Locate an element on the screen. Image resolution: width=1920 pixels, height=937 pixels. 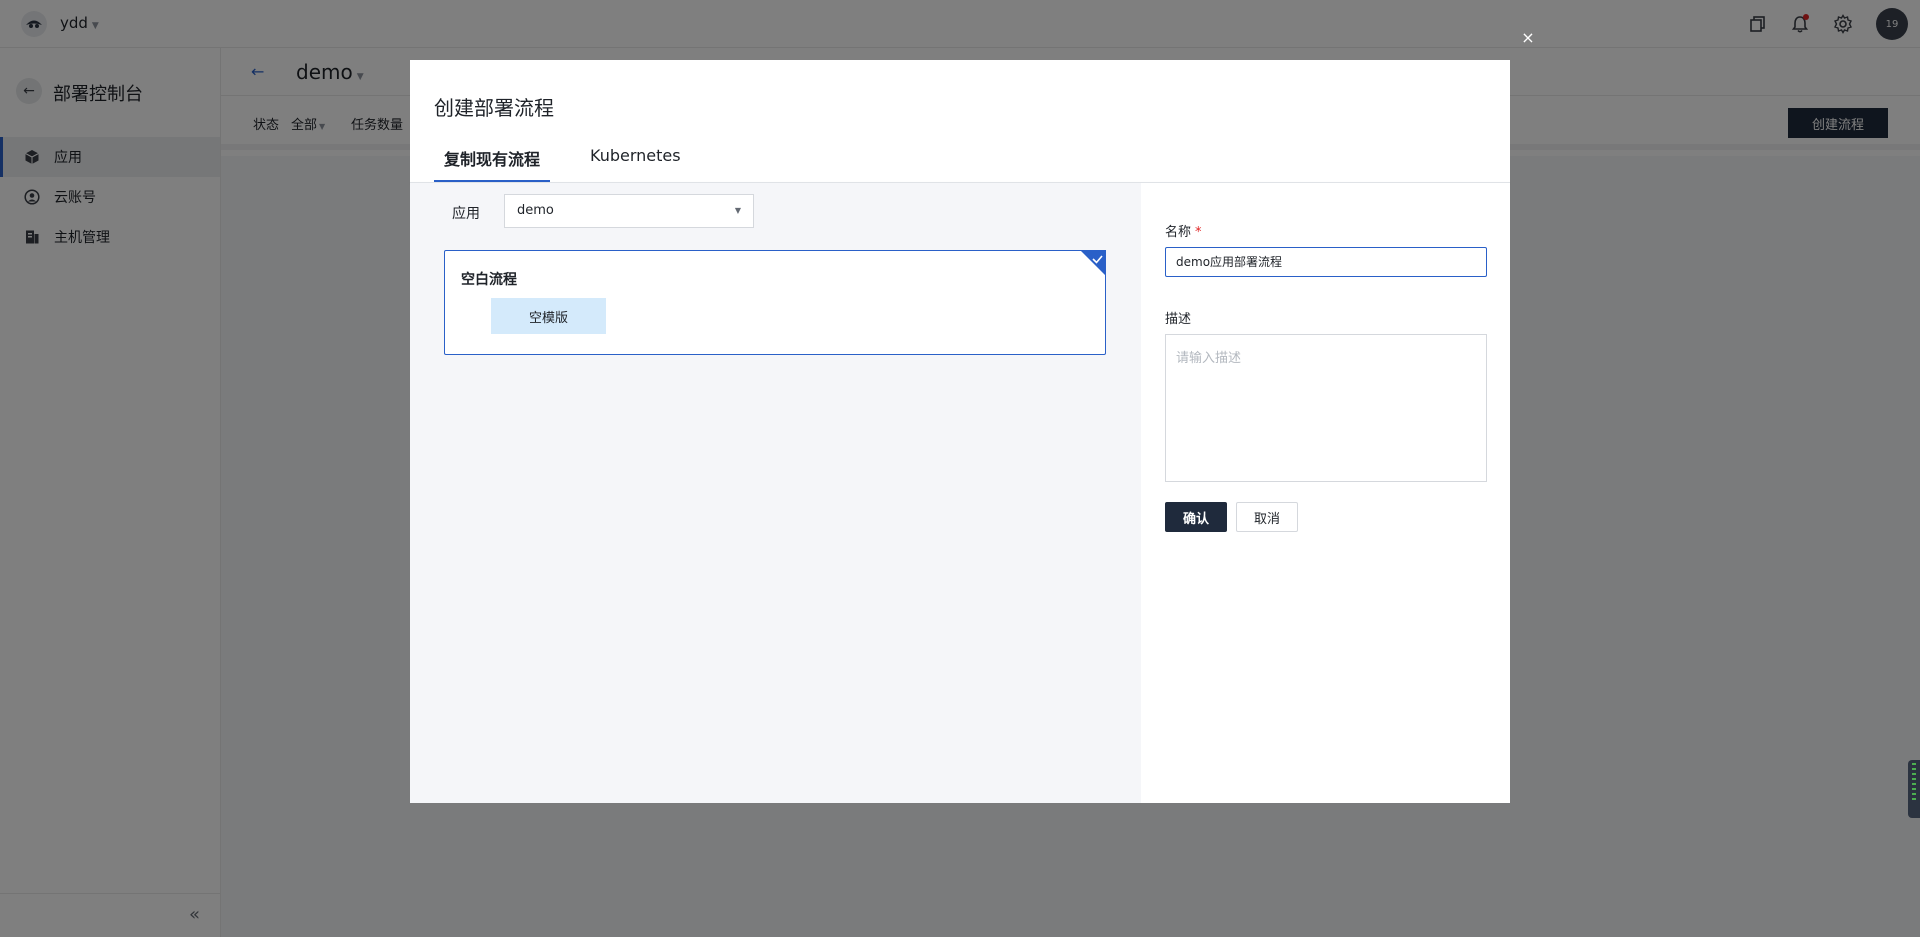
side-drawer-handle is located at coordinates (1914, 789).